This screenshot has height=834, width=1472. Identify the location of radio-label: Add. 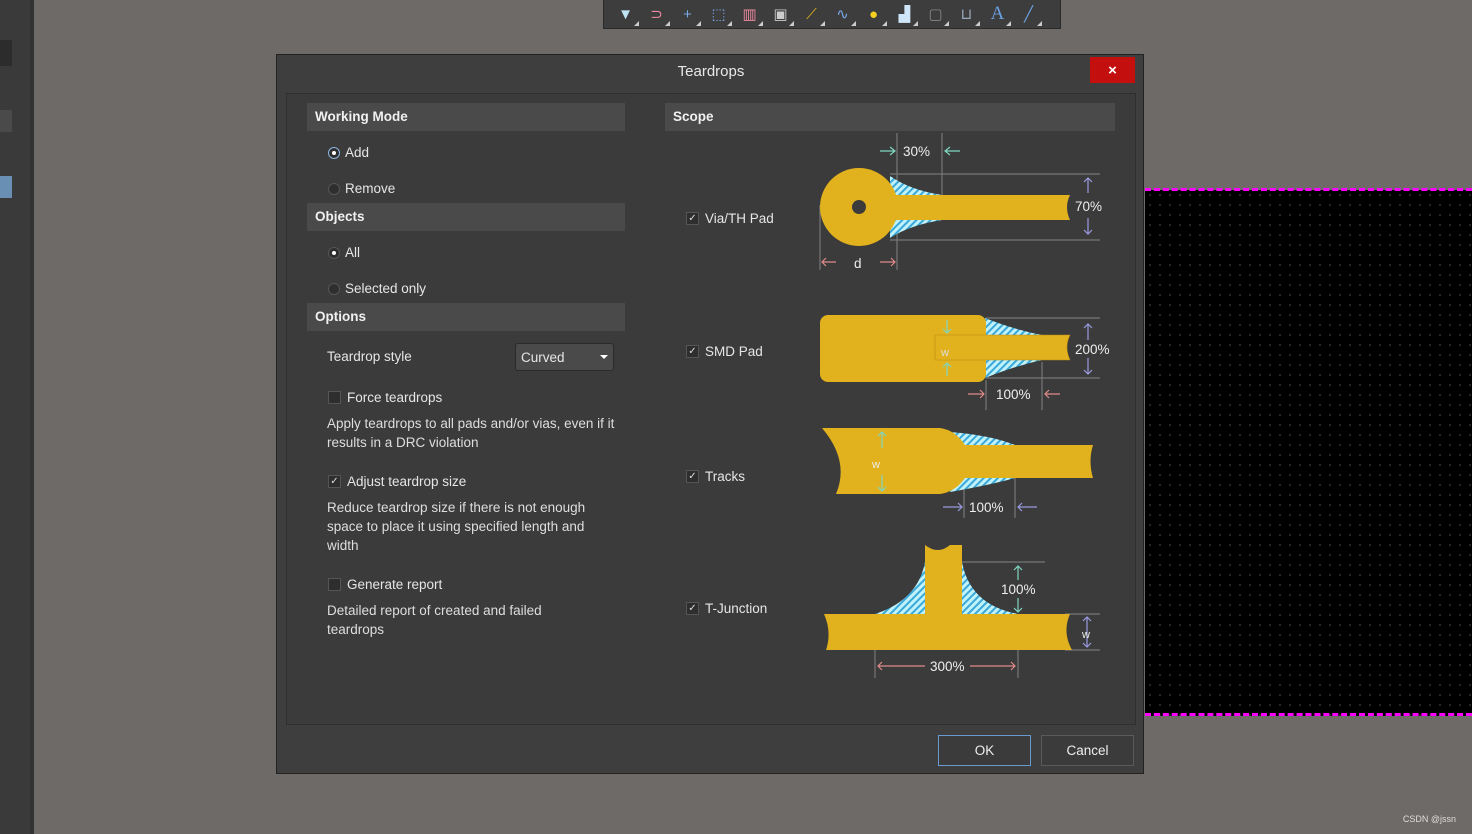
(357, 152).